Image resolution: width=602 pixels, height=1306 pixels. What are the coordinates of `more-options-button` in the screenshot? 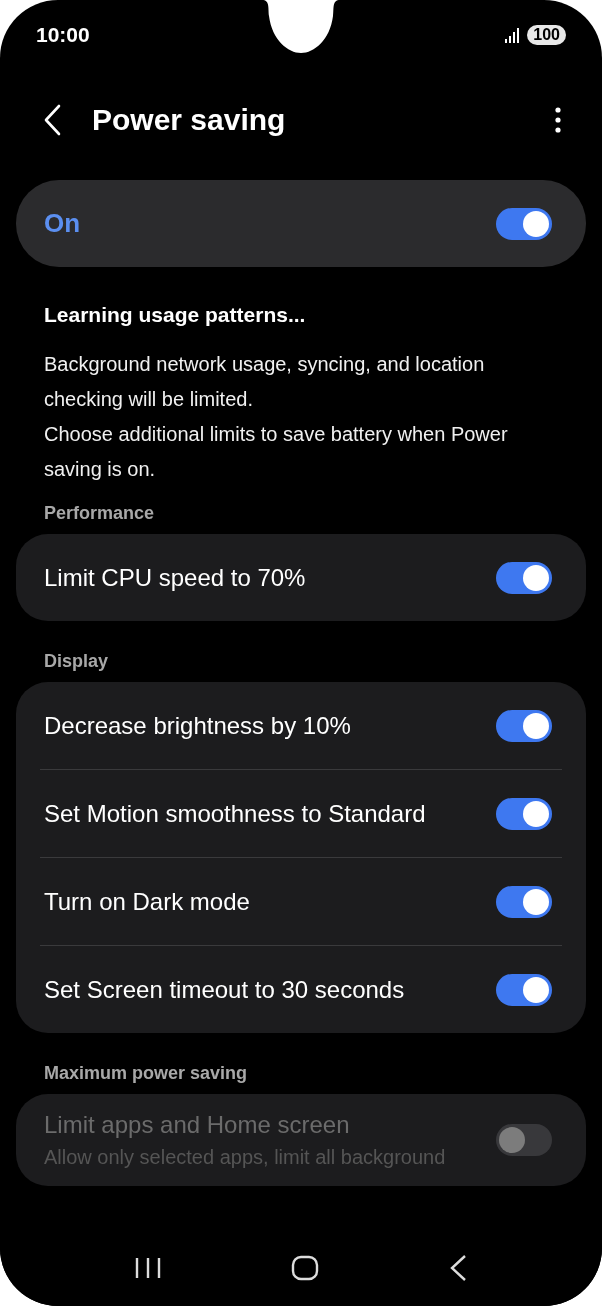 It's located at (558, 120).